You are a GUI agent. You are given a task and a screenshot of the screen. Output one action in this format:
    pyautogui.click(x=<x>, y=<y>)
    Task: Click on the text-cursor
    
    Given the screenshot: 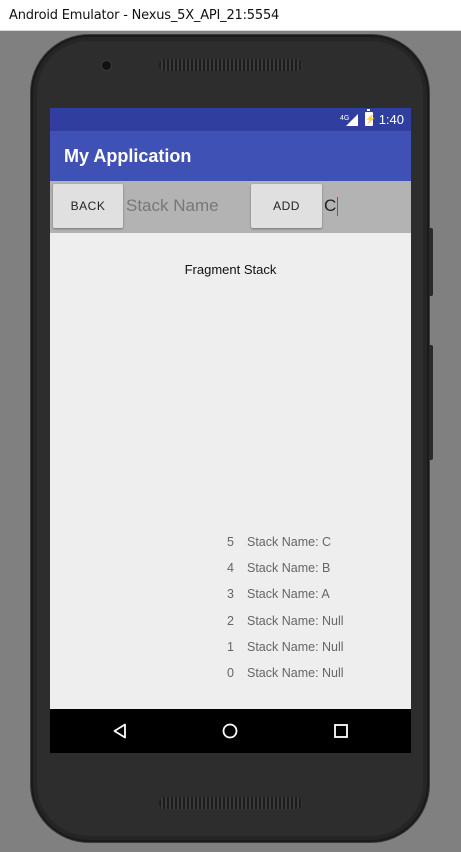 What is the action you would take?
    pyautogui.click(x=338, y=206)
    